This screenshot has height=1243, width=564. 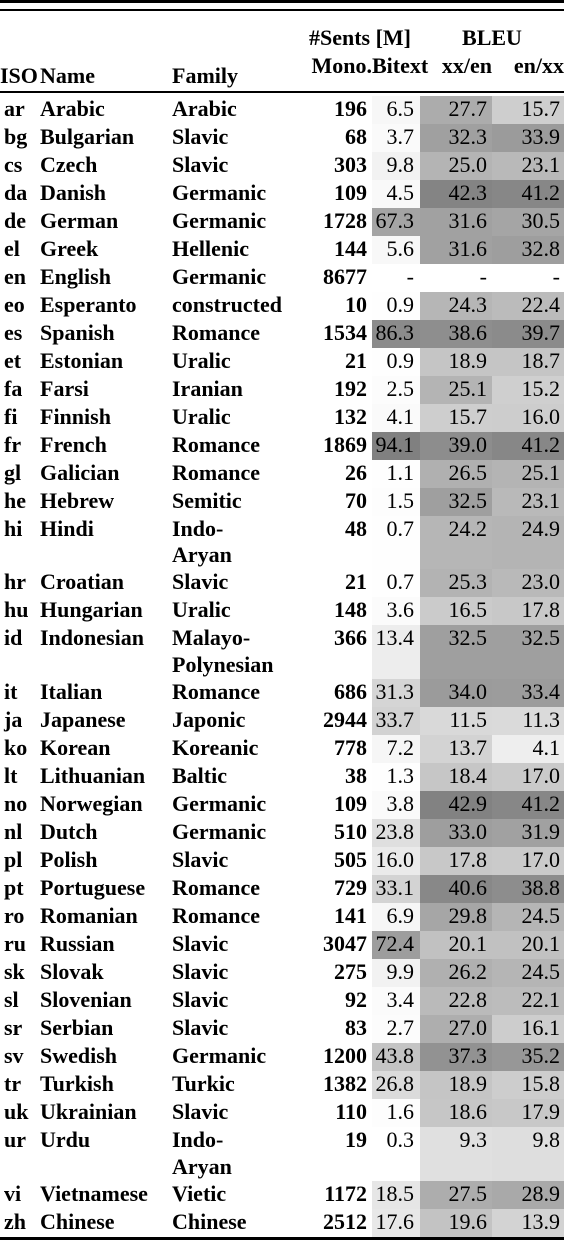 I want to click on cell-iso: no, so click(x=16, y=803).